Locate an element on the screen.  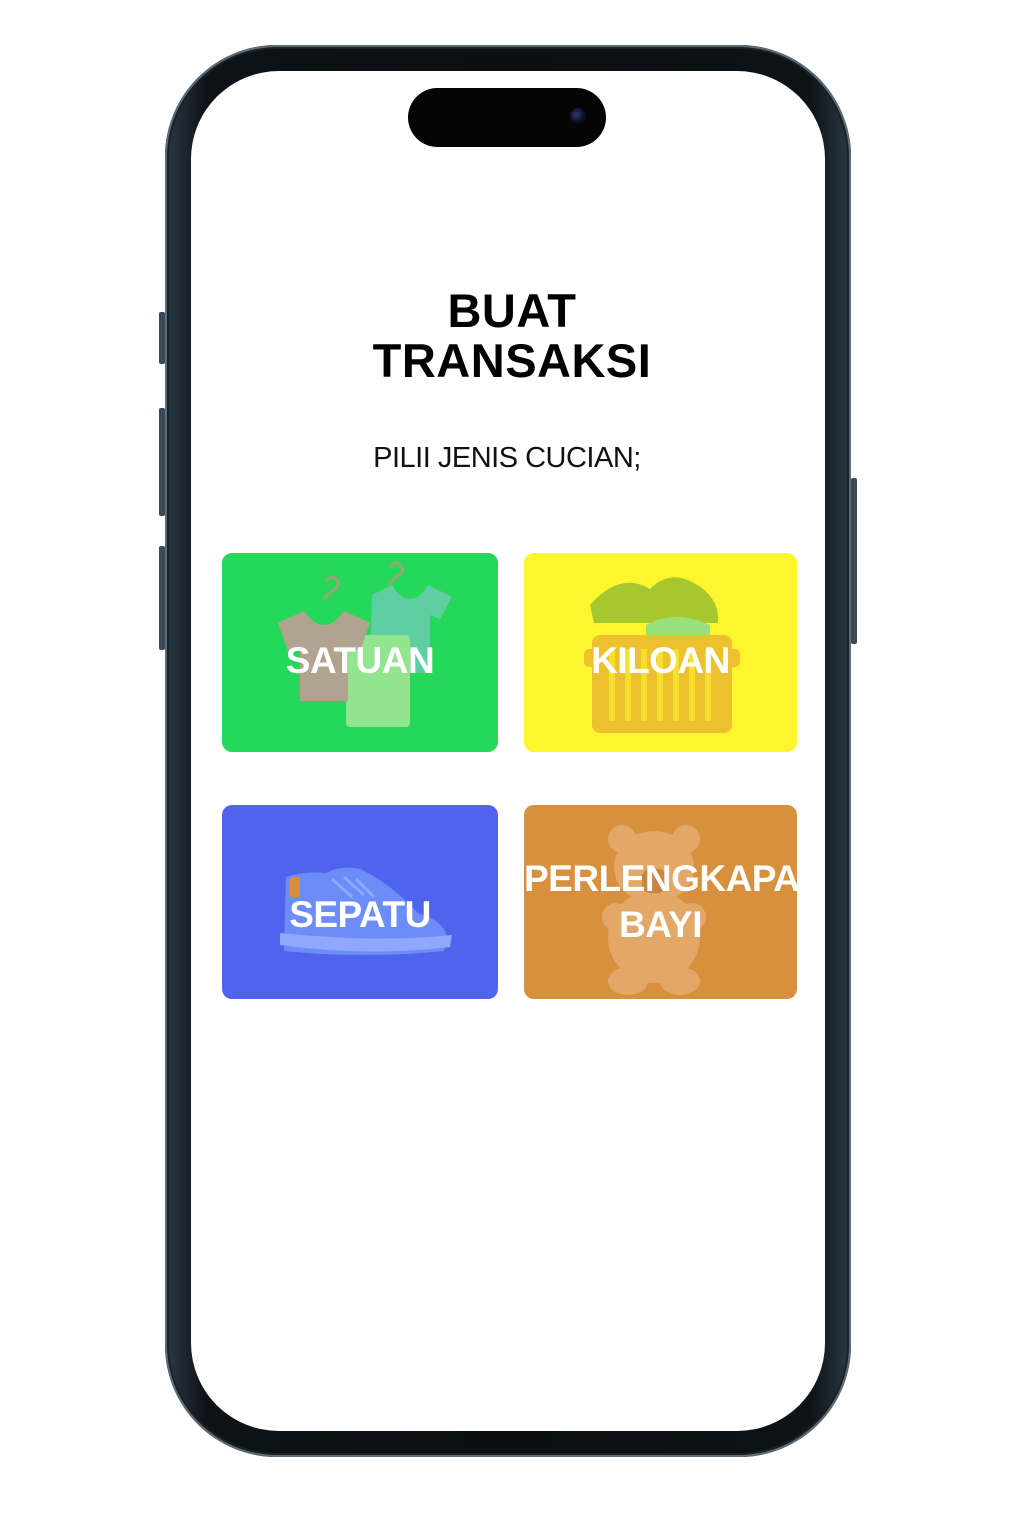
page-title-line1: BUAT is located at coordinates (512, 310).